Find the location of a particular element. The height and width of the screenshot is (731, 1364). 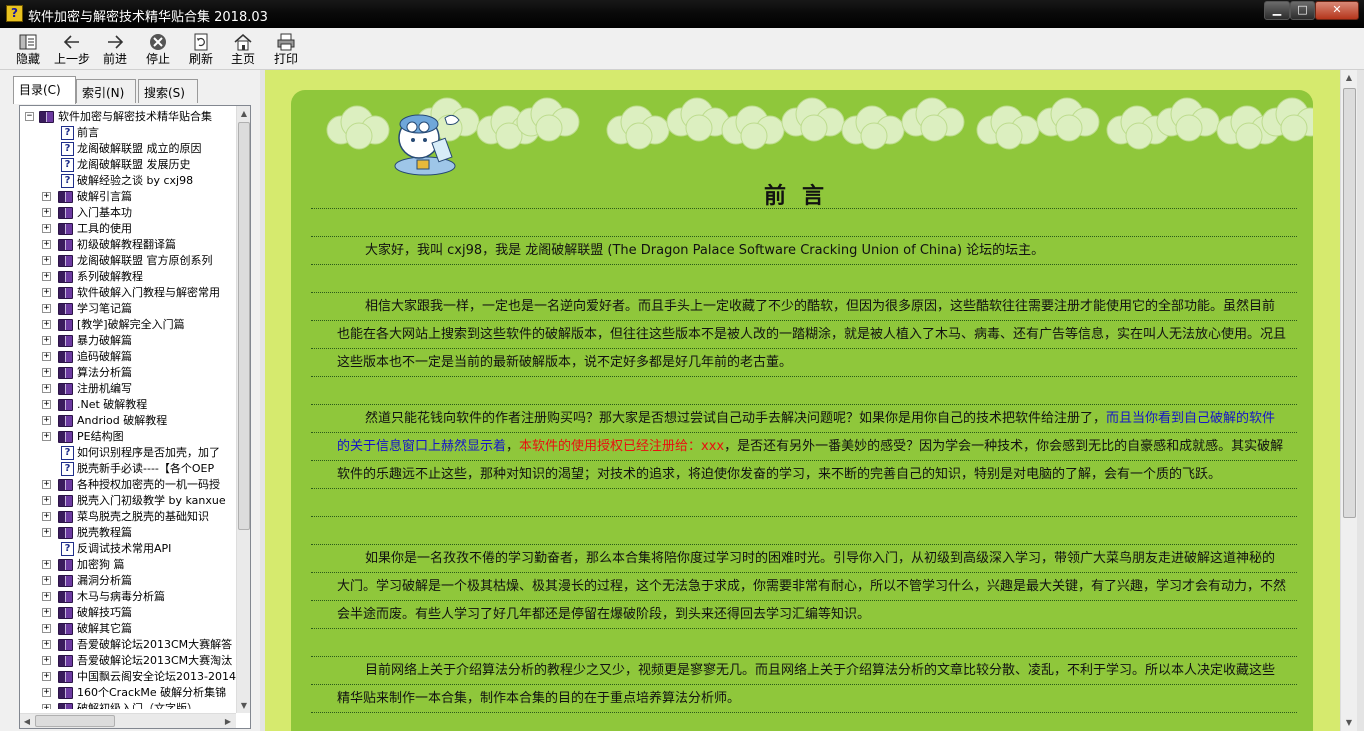

minimize-button: ▁ is located at coordinates (1277, 10).